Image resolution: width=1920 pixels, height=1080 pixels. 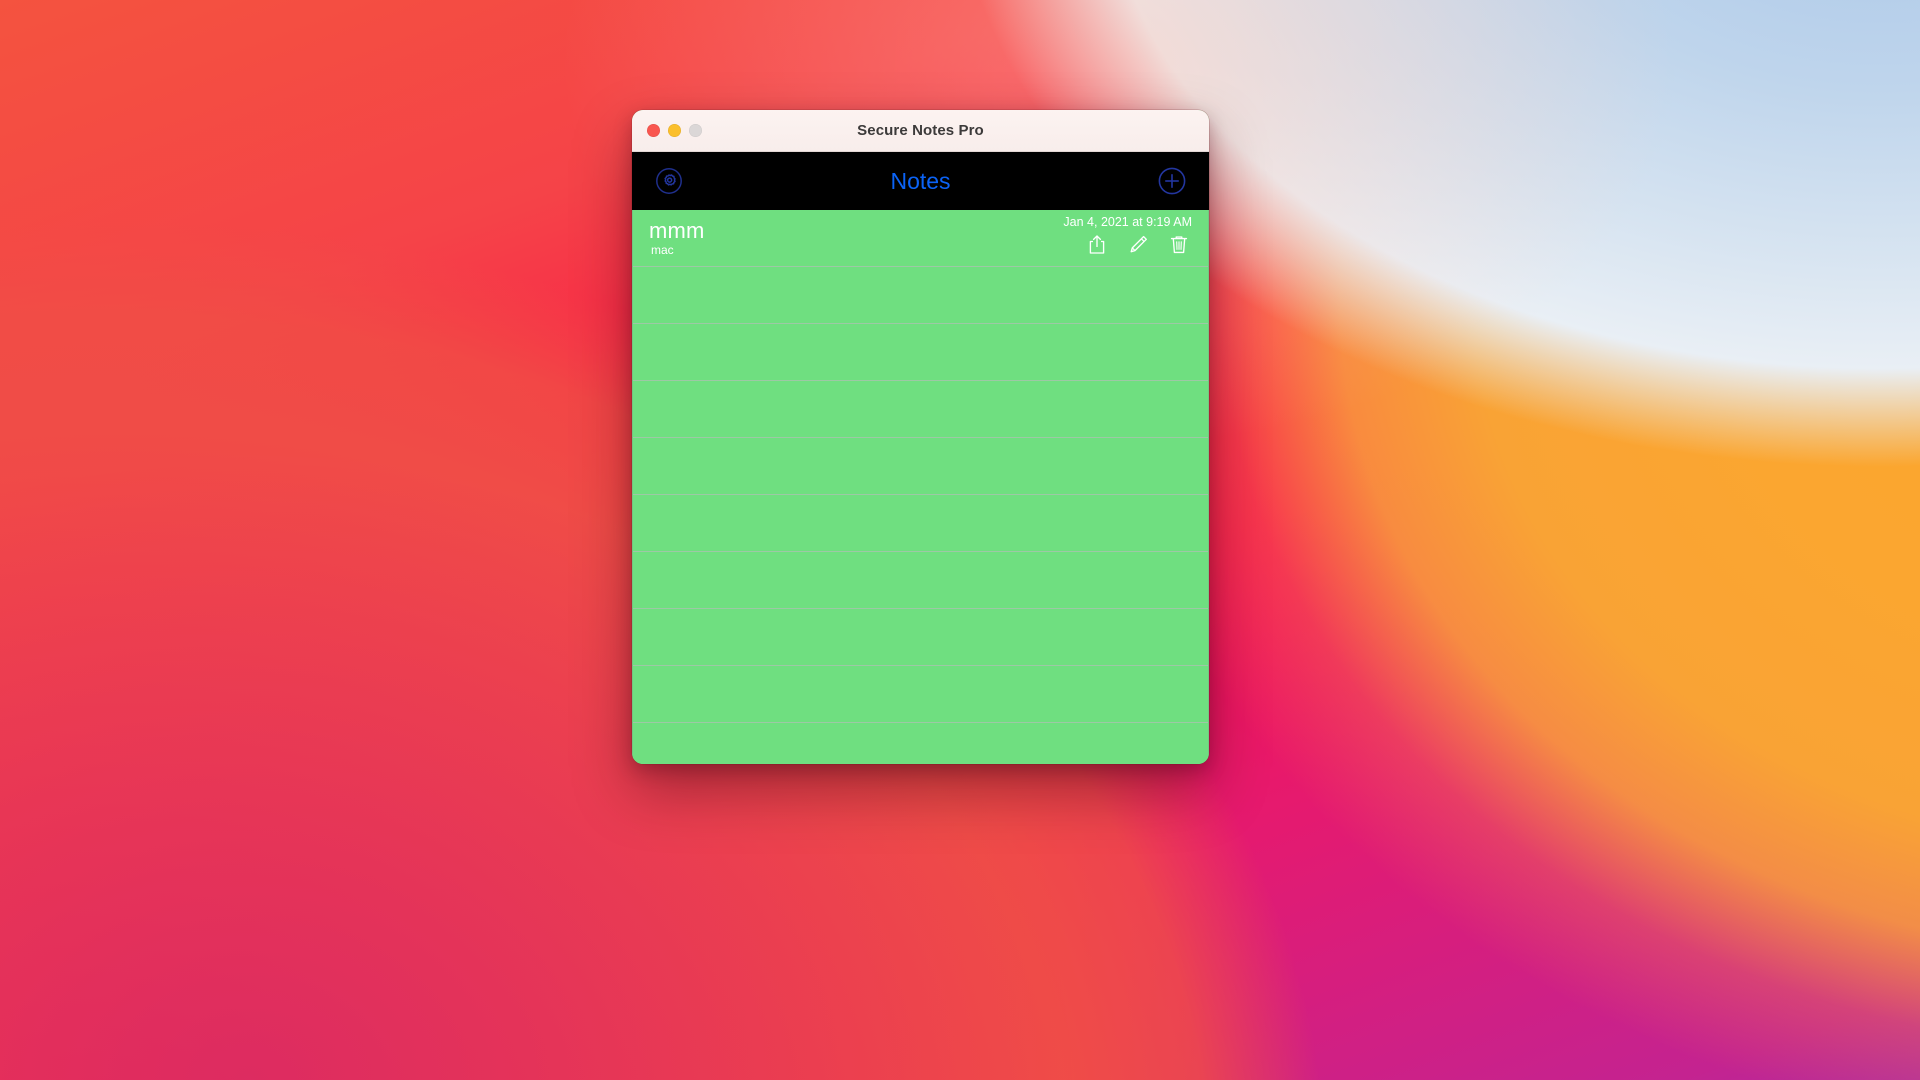 I want to click on window-titlebar: Secure Notes Pro, so click(x=920, y=131).